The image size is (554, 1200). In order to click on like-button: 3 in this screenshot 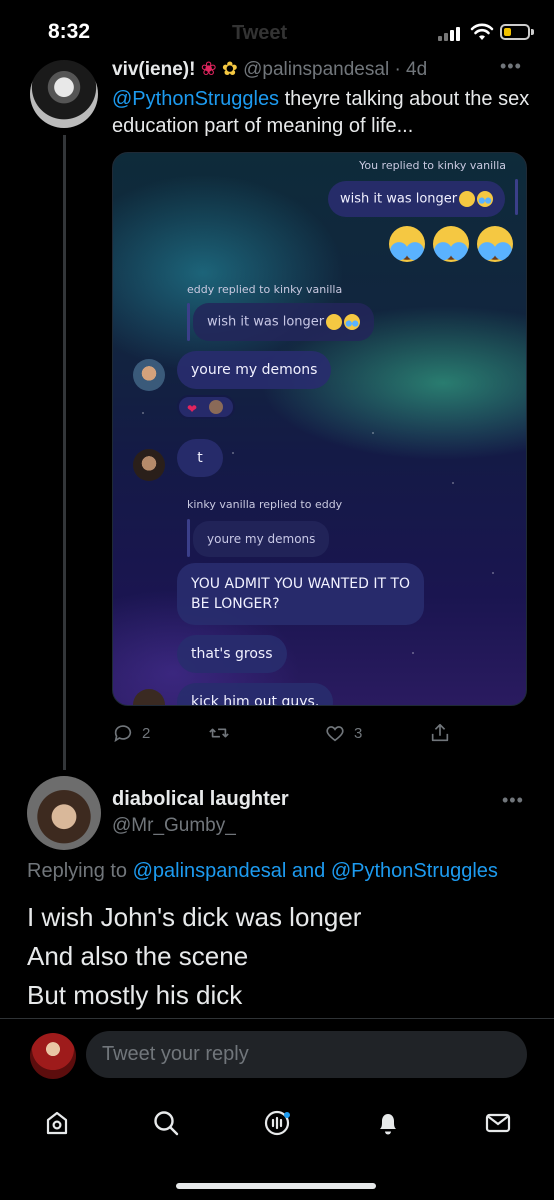, I will do `click(343, 733)`.